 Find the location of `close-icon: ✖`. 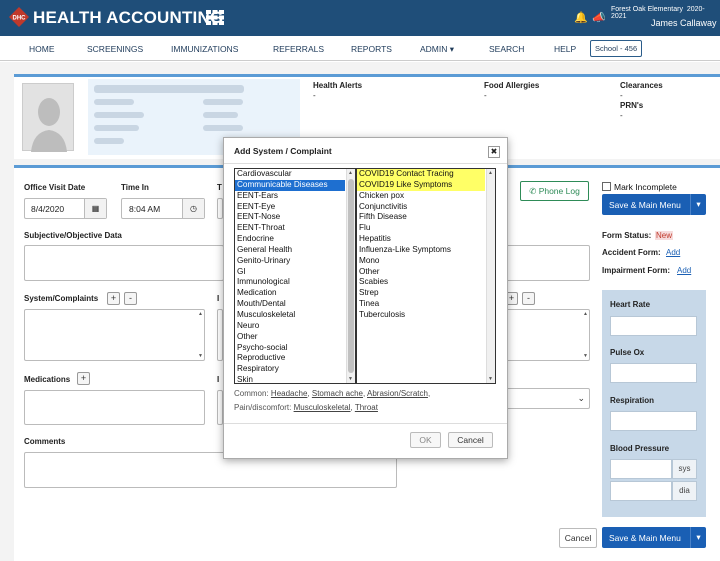

close-icon: ✖ is located at coordinates (494, 152).